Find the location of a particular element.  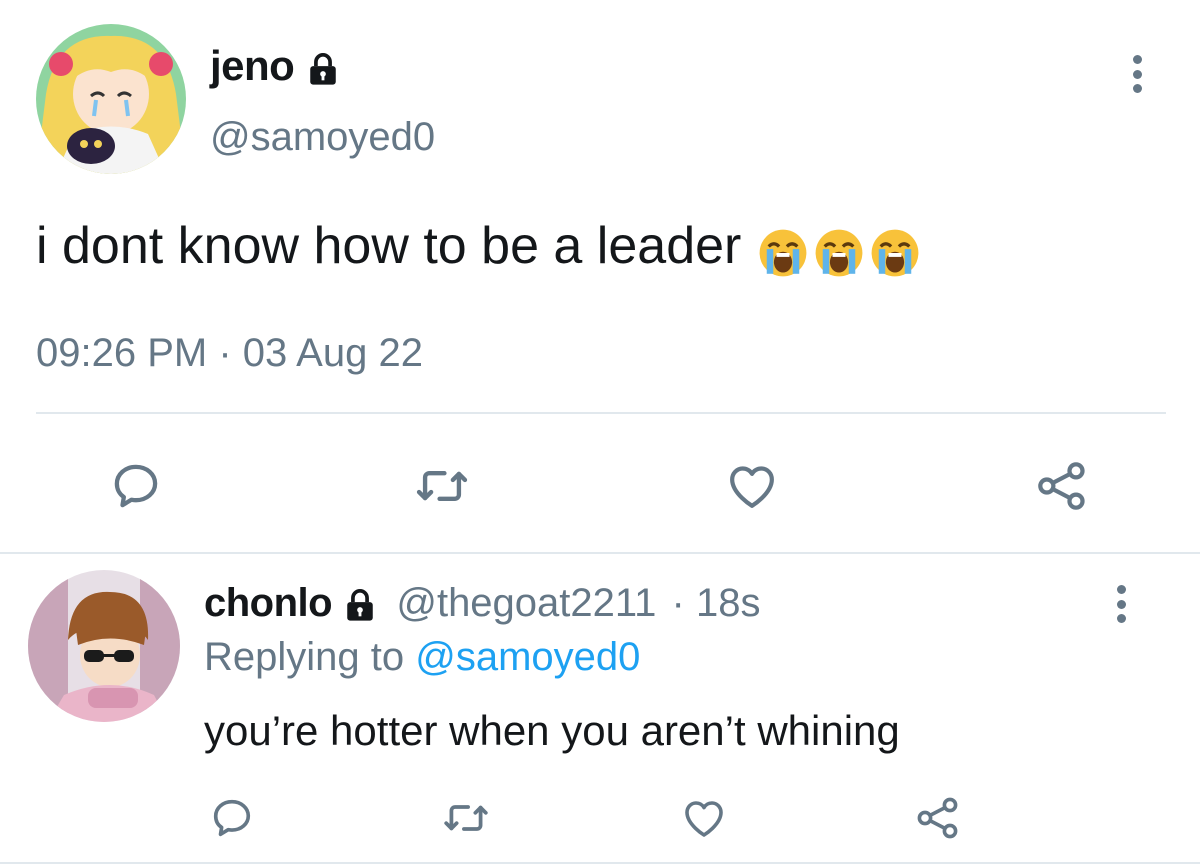

author-name-row: jeno is located at coordinates (275, 66).